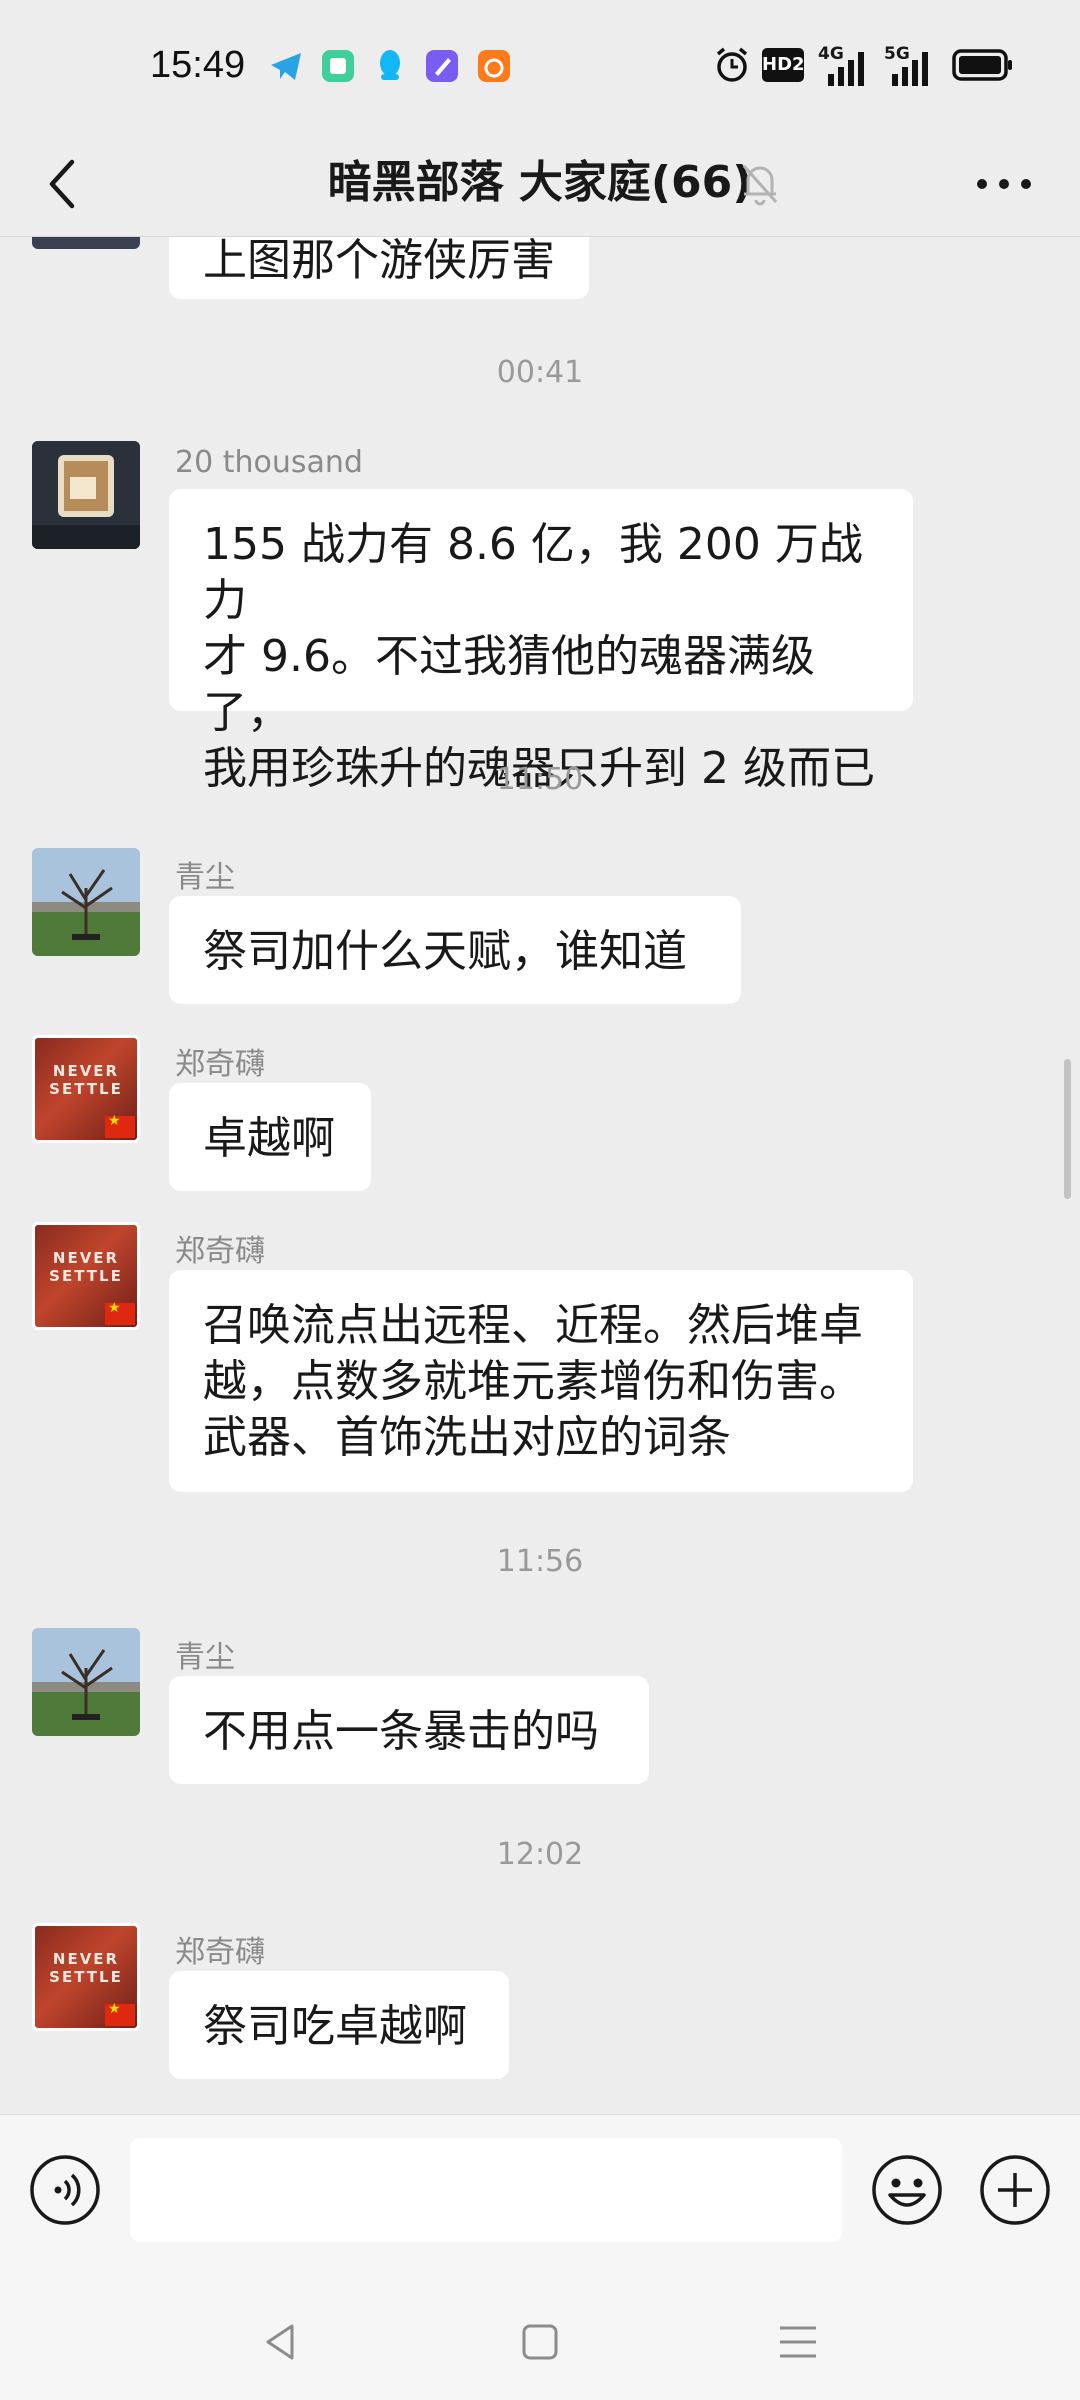 The height and width of the screenshot is (2400, 1080). What do you see at coordinates (282, 2342) in the screenshot?
I see `nav-back-icon` at bounding box center [282, 2342].